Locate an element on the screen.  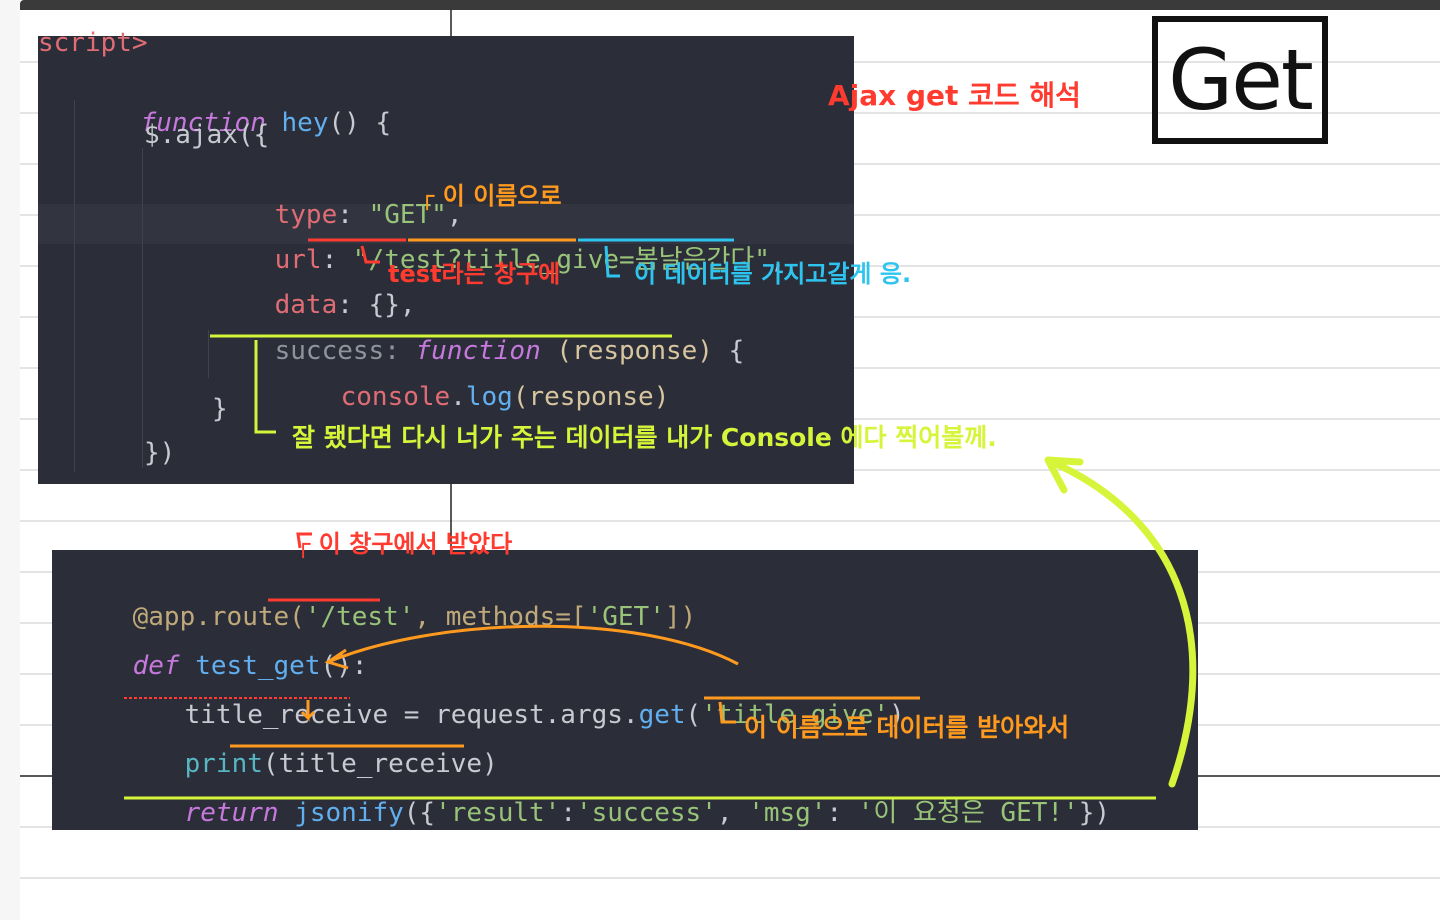
success-annotation: 잘 됐다면 다시 너가 주는 데이터를 내가 Console 에다 찍어볼께. is located at coordinates (644, 437).